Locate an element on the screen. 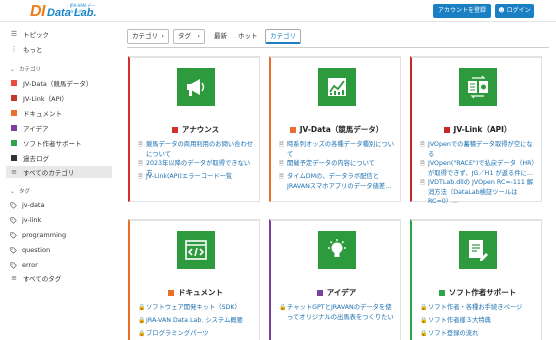 The image size is (556, 340). topic-link-text: プログラミングパーツ is located at coordinates (177, 333).